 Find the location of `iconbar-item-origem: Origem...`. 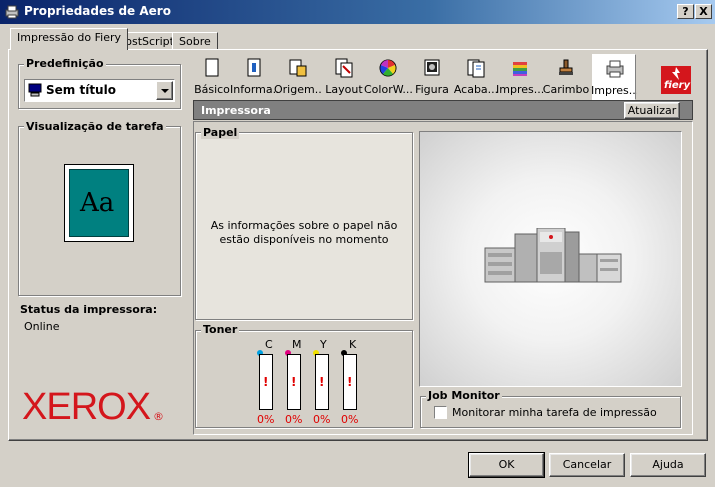

iconbar-item-origem: Origem... is located at coordinates (298, 76).